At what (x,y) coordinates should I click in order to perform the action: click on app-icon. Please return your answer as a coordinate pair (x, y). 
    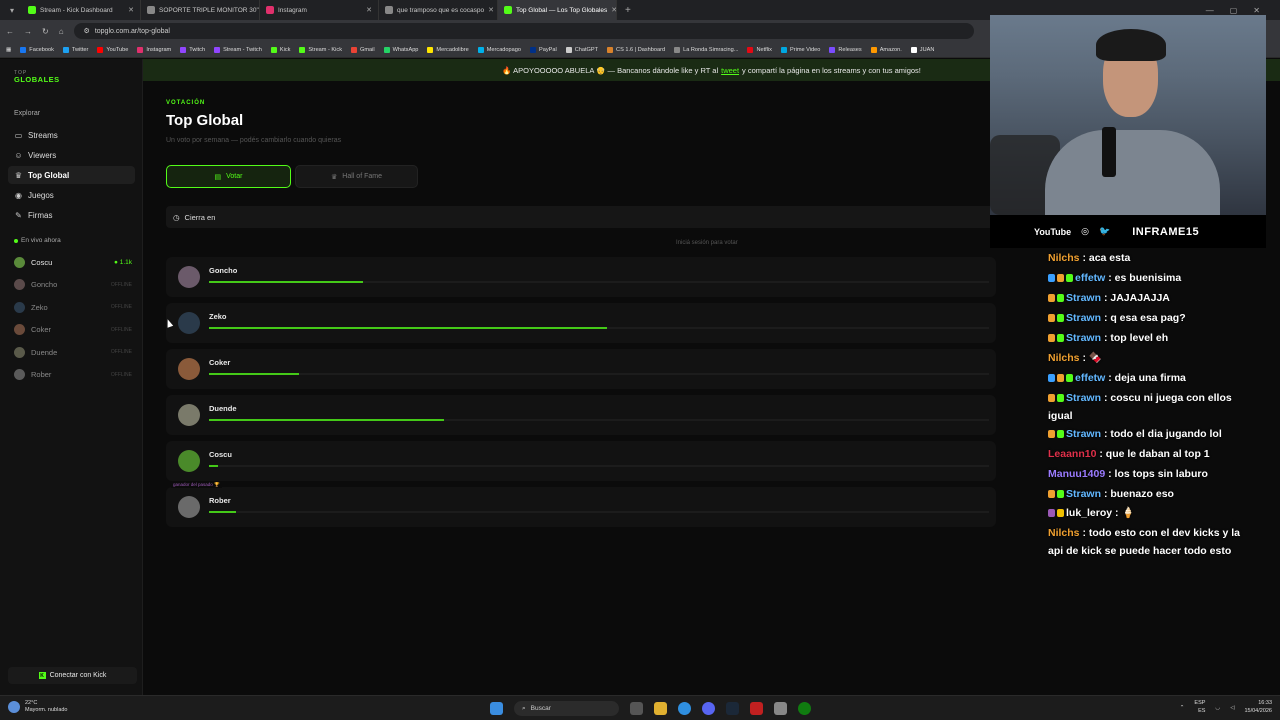
    Looking at the image, I should click on (756, 708).